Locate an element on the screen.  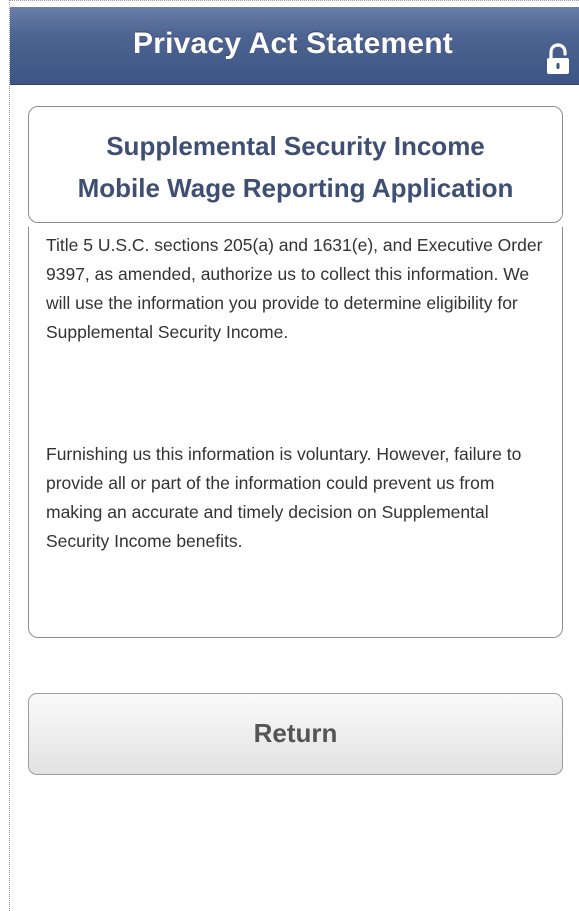
page-title: Privacy Act Statement is located at coordinates (293, 43).